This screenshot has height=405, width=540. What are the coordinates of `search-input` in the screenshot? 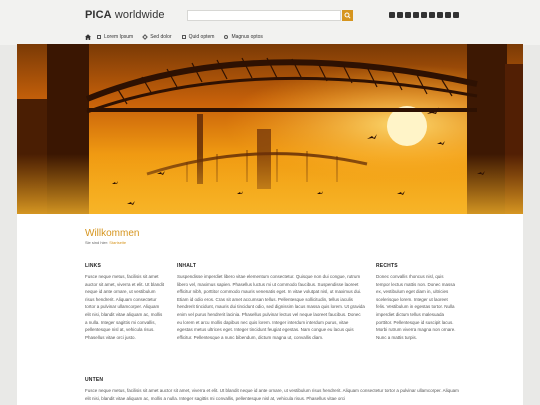 It's located at (264, 15).